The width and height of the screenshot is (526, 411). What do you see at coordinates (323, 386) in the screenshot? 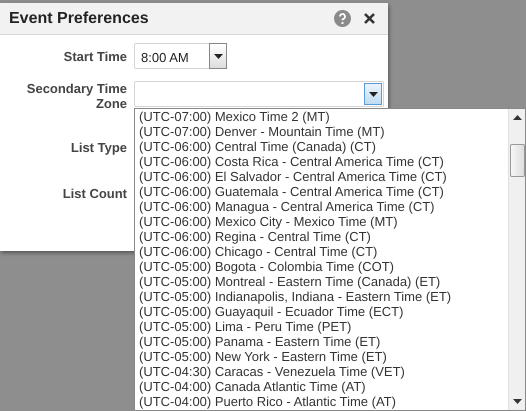
I see `dropdown-option: (UTC-04:00) Canada Atlantic Time (AT)` at bounding box center [323, 386].